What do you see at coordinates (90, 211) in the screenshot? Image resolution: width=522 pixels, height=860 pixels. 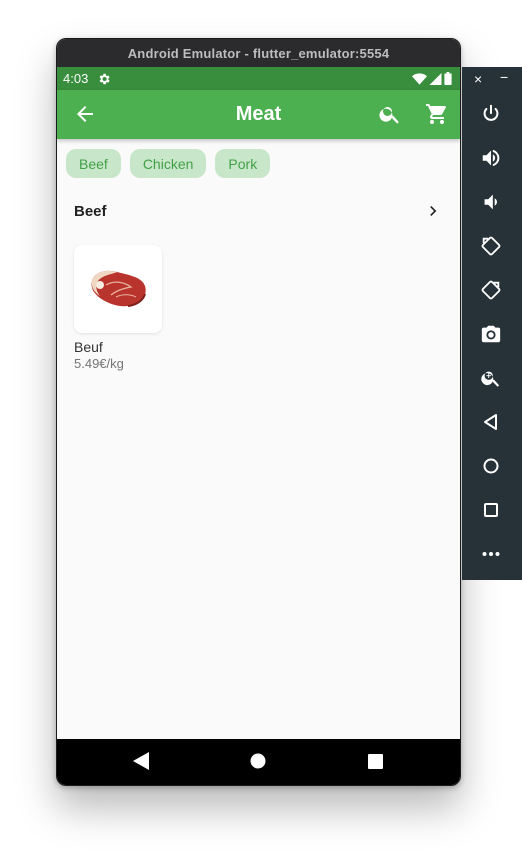 I see `section-title: Beef` at bounding box center [90, 211].